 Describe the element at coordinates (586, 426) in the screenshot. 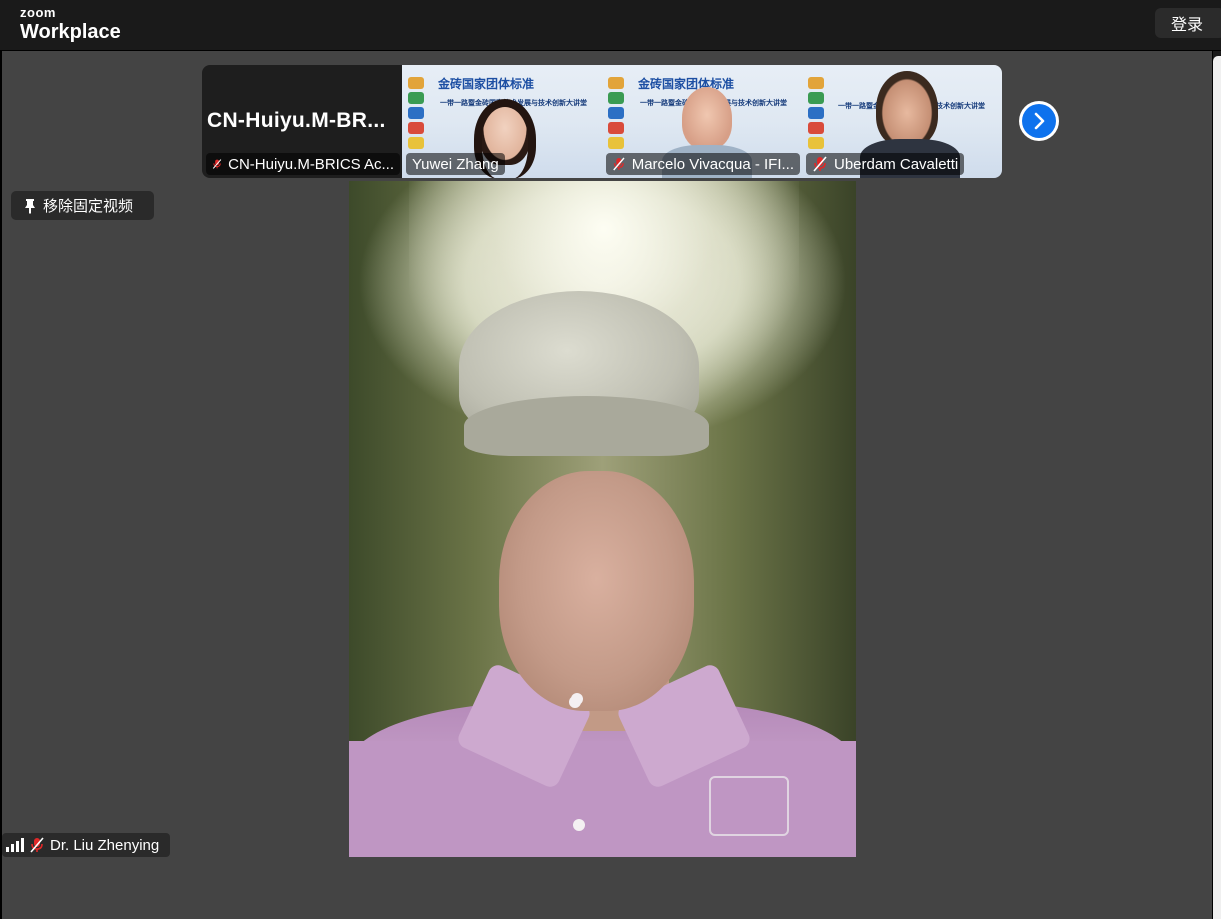

I see `video-cap-brim` at that location.